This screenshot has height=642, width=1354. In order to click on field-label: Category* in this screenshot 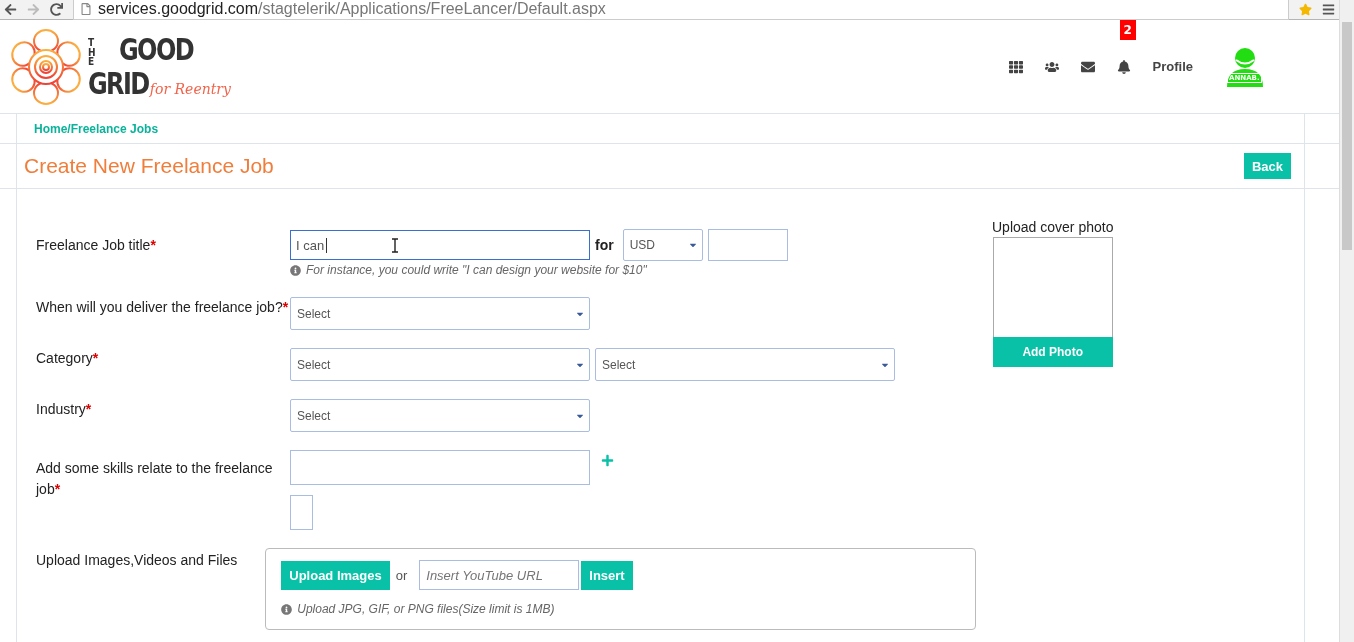, I will do `click(68, 358)`.